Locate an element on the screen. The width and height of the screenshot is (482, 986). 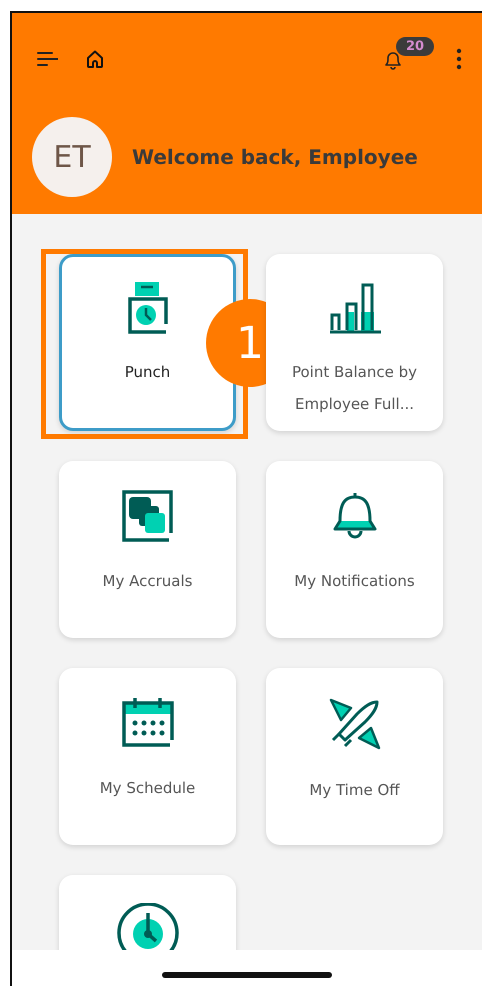
bar-chart-icon is located at coordinates (355, 308).